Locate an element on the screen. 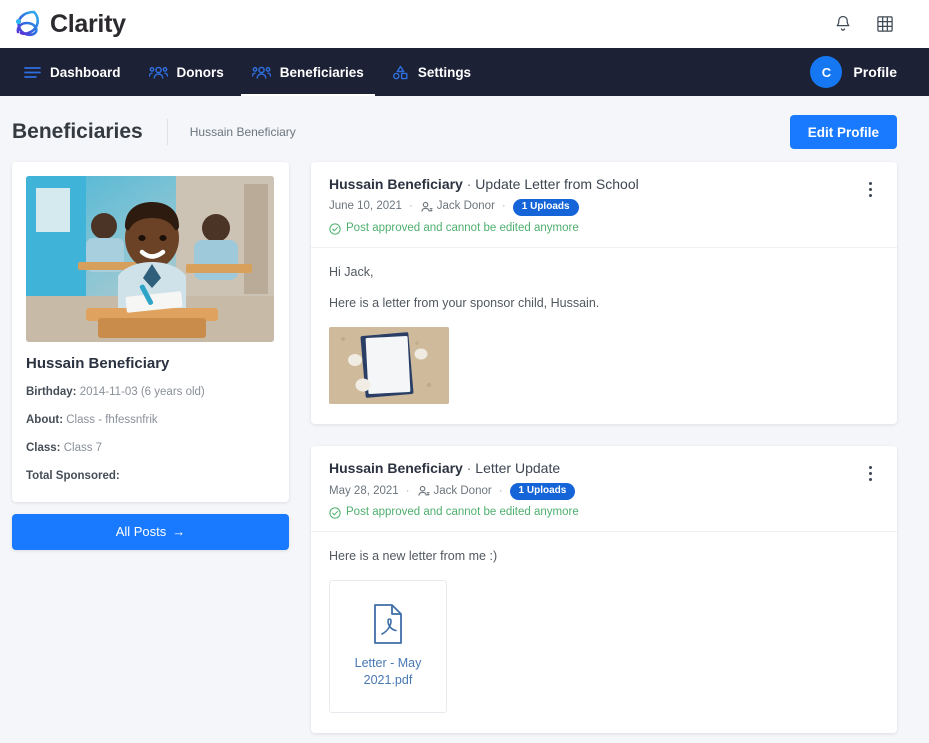 This screenshot has width=929, height=743. nav-item-settings: Settings is located at coordinates (431, 72).